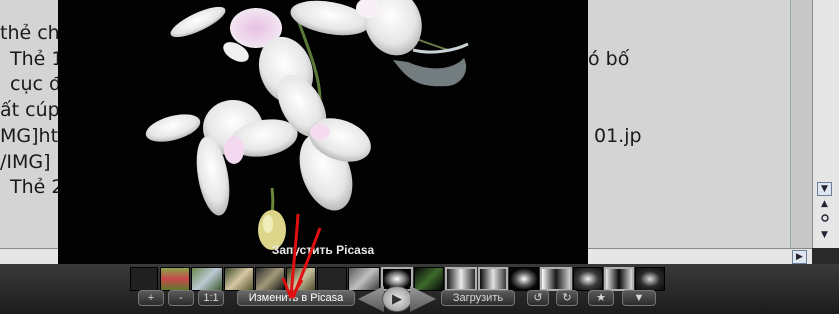 The image size is (839, 314). I want to click on annotation-arrow-icon, so click(301, 256).